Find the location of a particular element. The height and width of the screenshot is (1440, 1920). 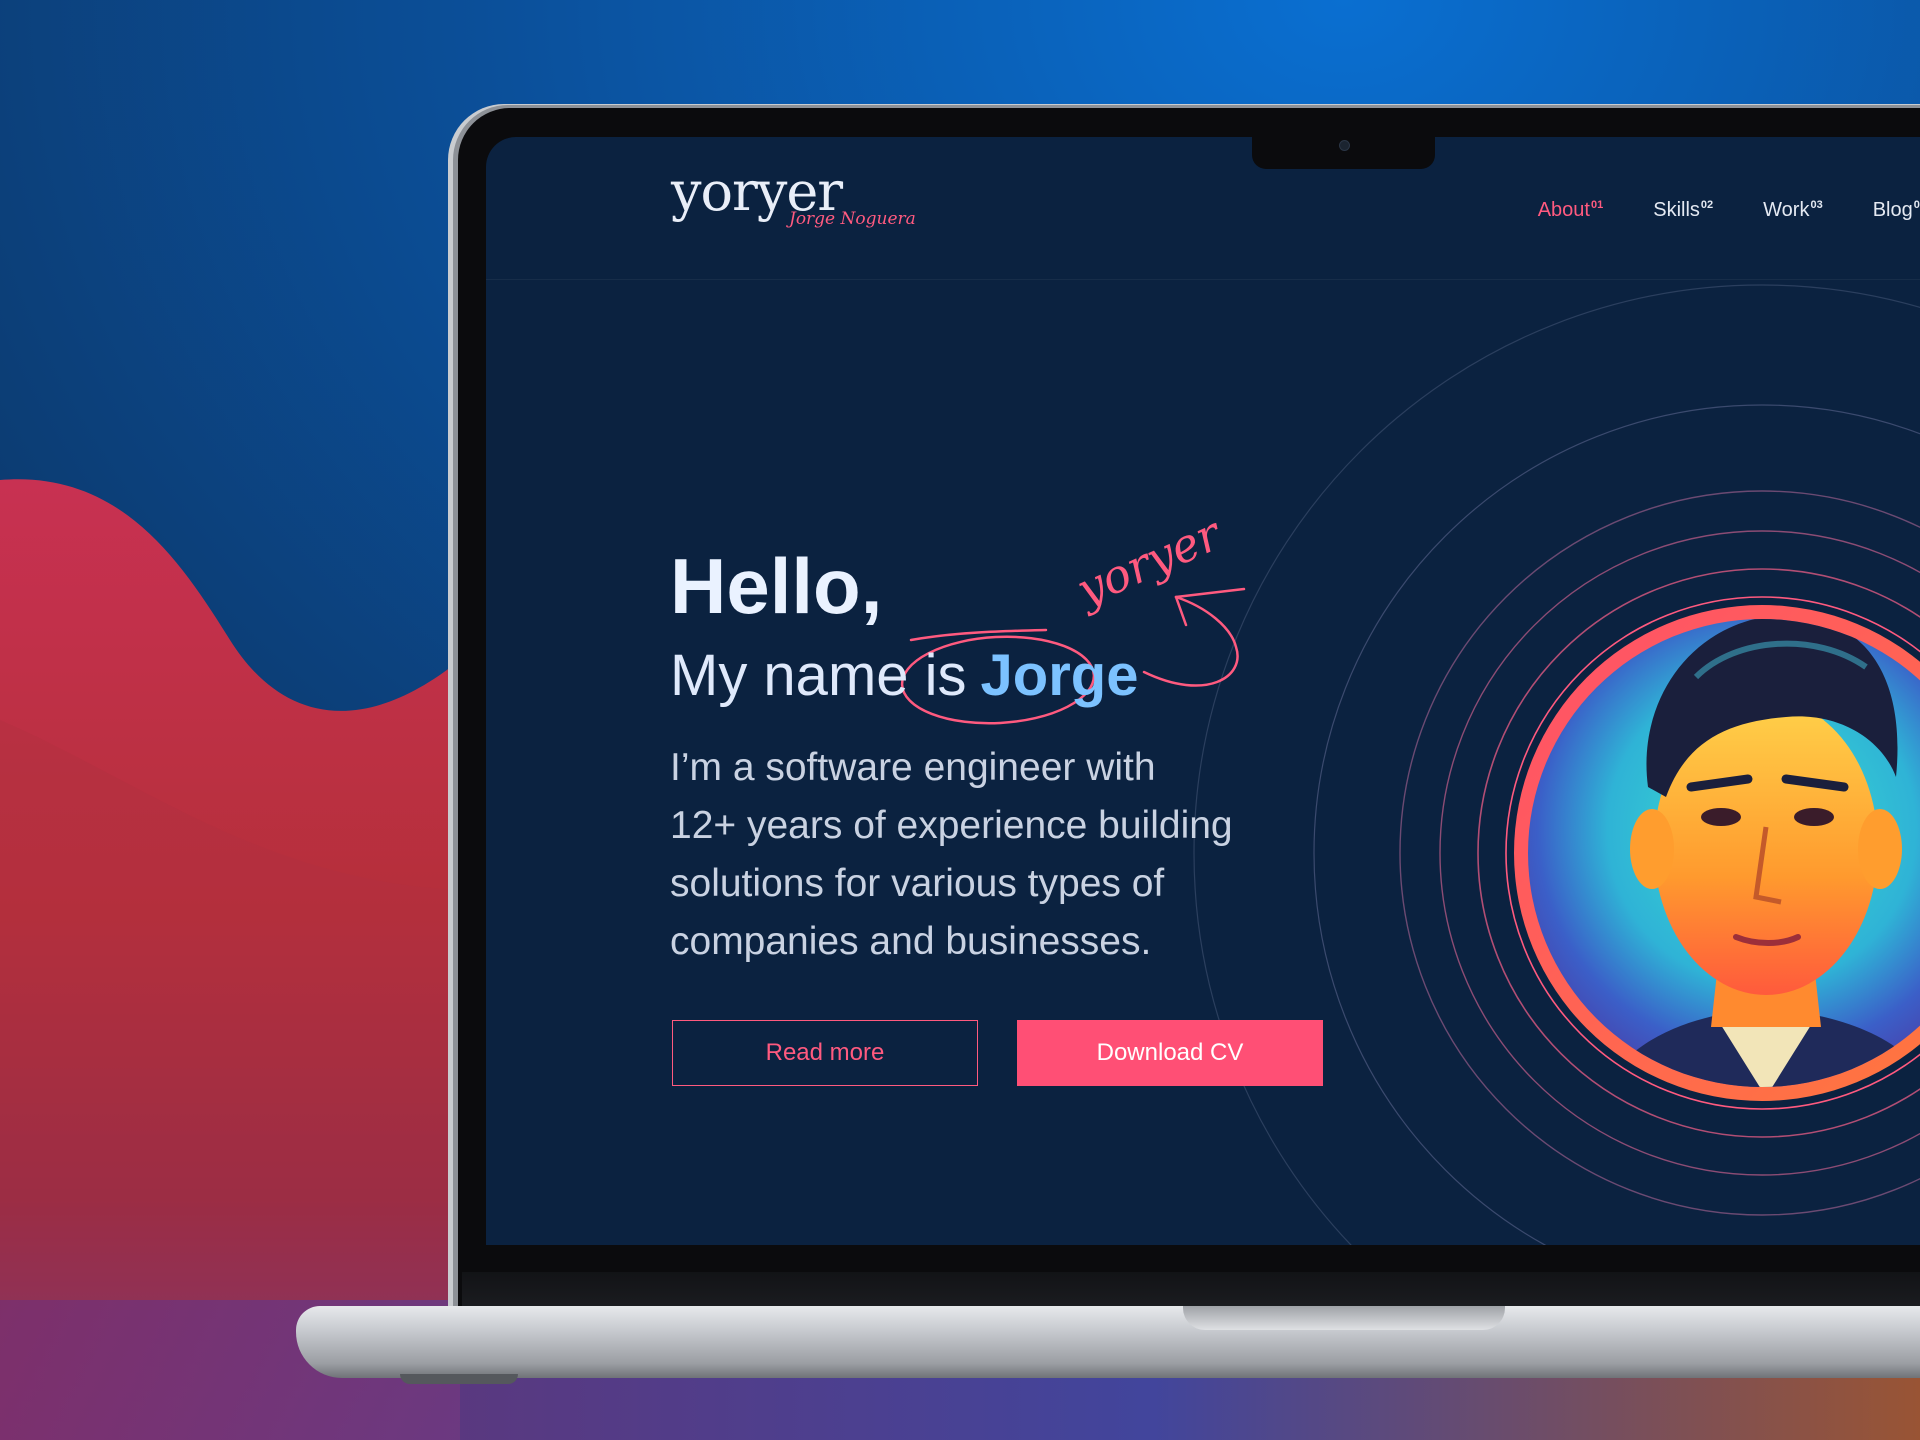

scribble-text: yoryer is located at coordinates (1149, 561).